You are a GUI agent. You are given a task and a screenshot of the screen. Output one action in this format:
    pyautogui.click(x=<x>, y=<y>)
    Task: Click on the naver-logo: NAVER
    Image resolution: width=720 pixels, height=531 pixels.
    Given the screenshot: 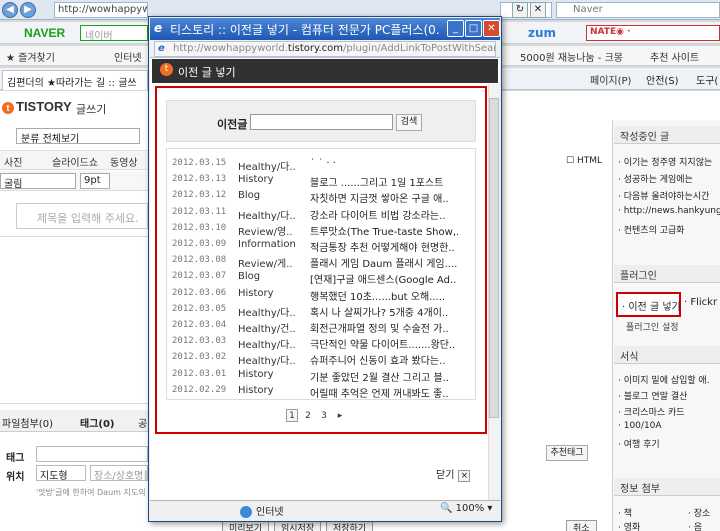 What is the action you would take?
    pyautogui.click(x=44, y=33)
    